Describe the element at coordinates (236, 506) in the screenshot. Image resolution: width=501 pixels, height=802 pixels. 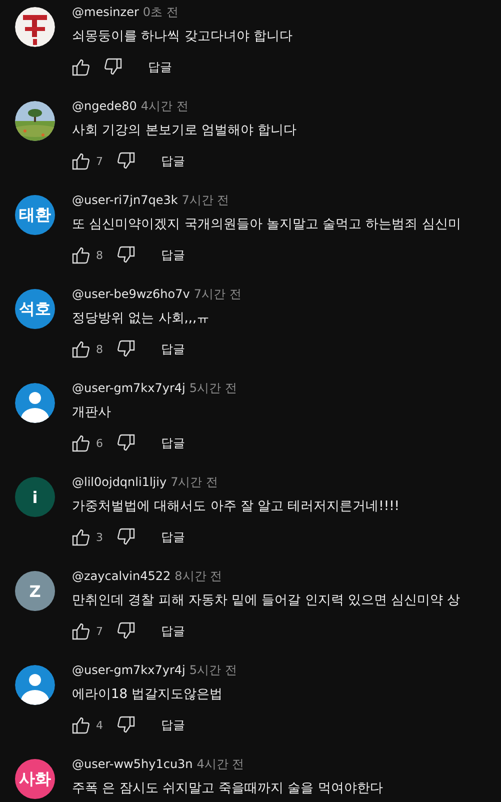
I see `comment-text: 가중처벌법에 대해서도 아주 잘 알고 테러저지른거네!!!!` at that location.